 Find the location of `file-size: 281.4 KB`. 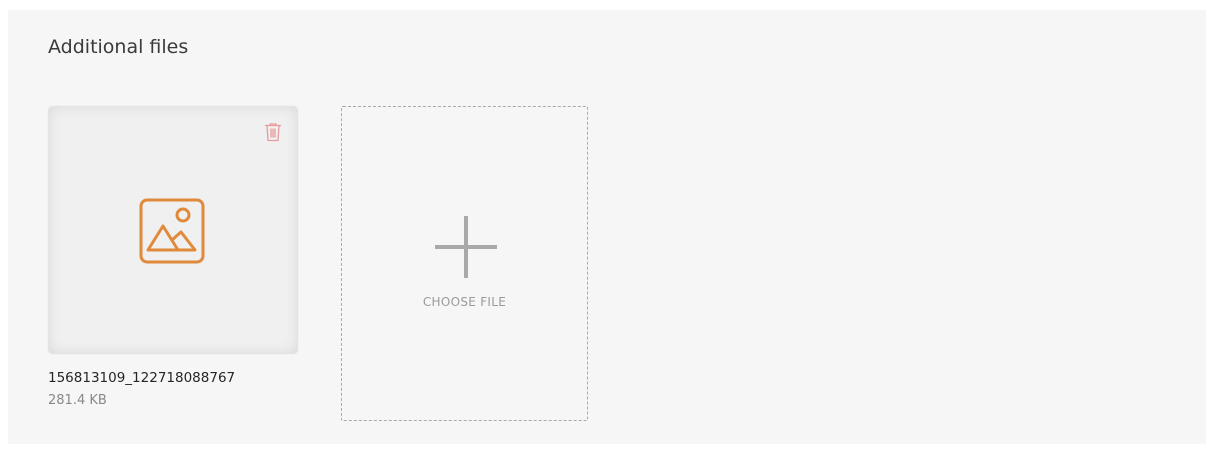

file-size: 281.4 KB is located at coordinates (77, 400).